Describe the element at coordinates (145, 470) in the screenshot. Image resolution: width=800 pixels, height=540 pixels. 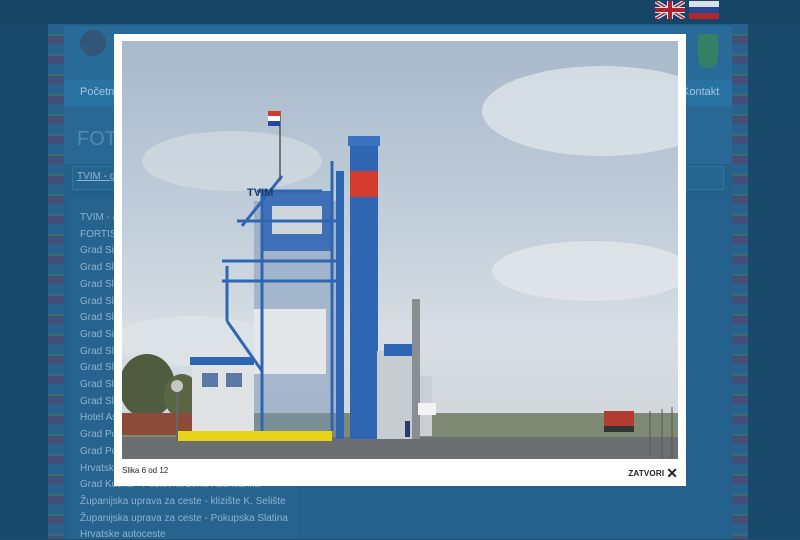
I see `image-counter: Slika 6 od 12` at that location.